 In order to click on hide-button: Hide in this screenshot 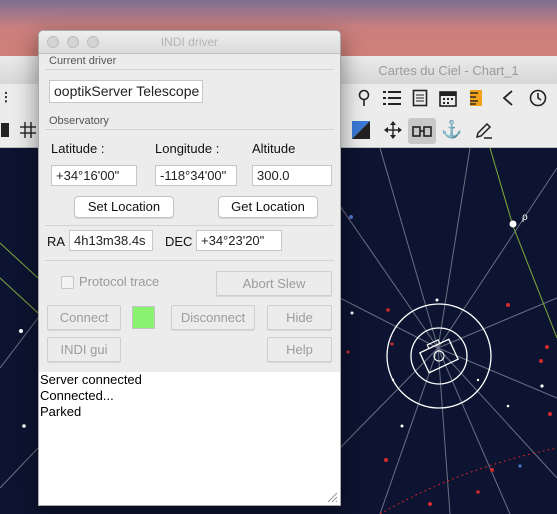, I will do `click(299, 317)`.